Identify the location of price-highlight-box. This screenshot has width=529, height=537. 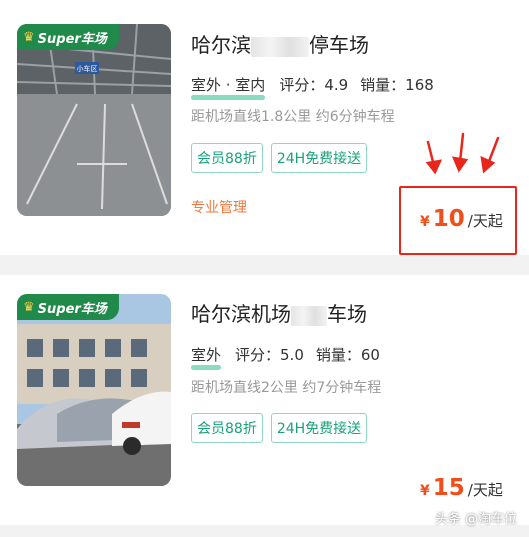
(458, 220).